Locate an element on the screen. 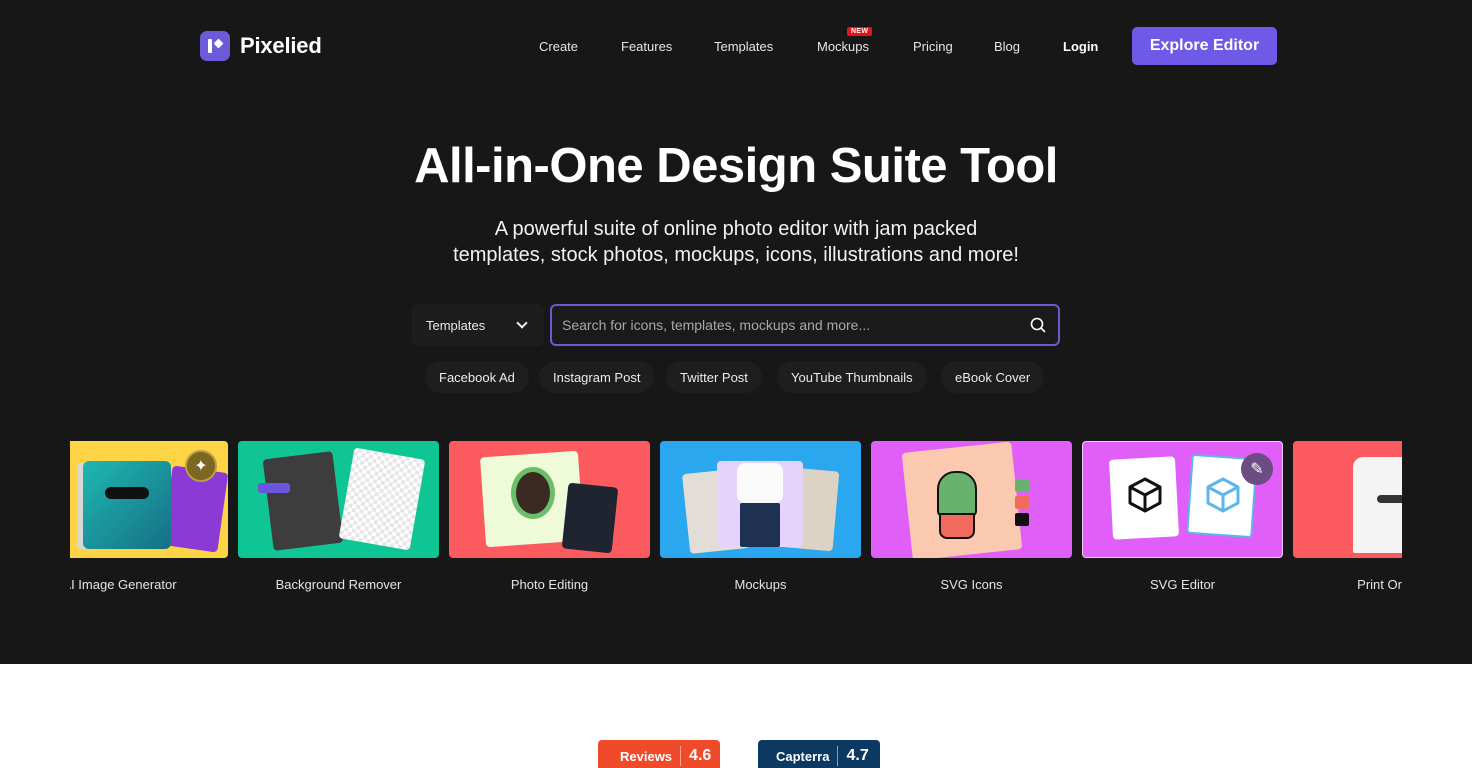 The height and width of the screenshot is (768, 1472). cube-outline-icon is located at coordinates (1223, 495).